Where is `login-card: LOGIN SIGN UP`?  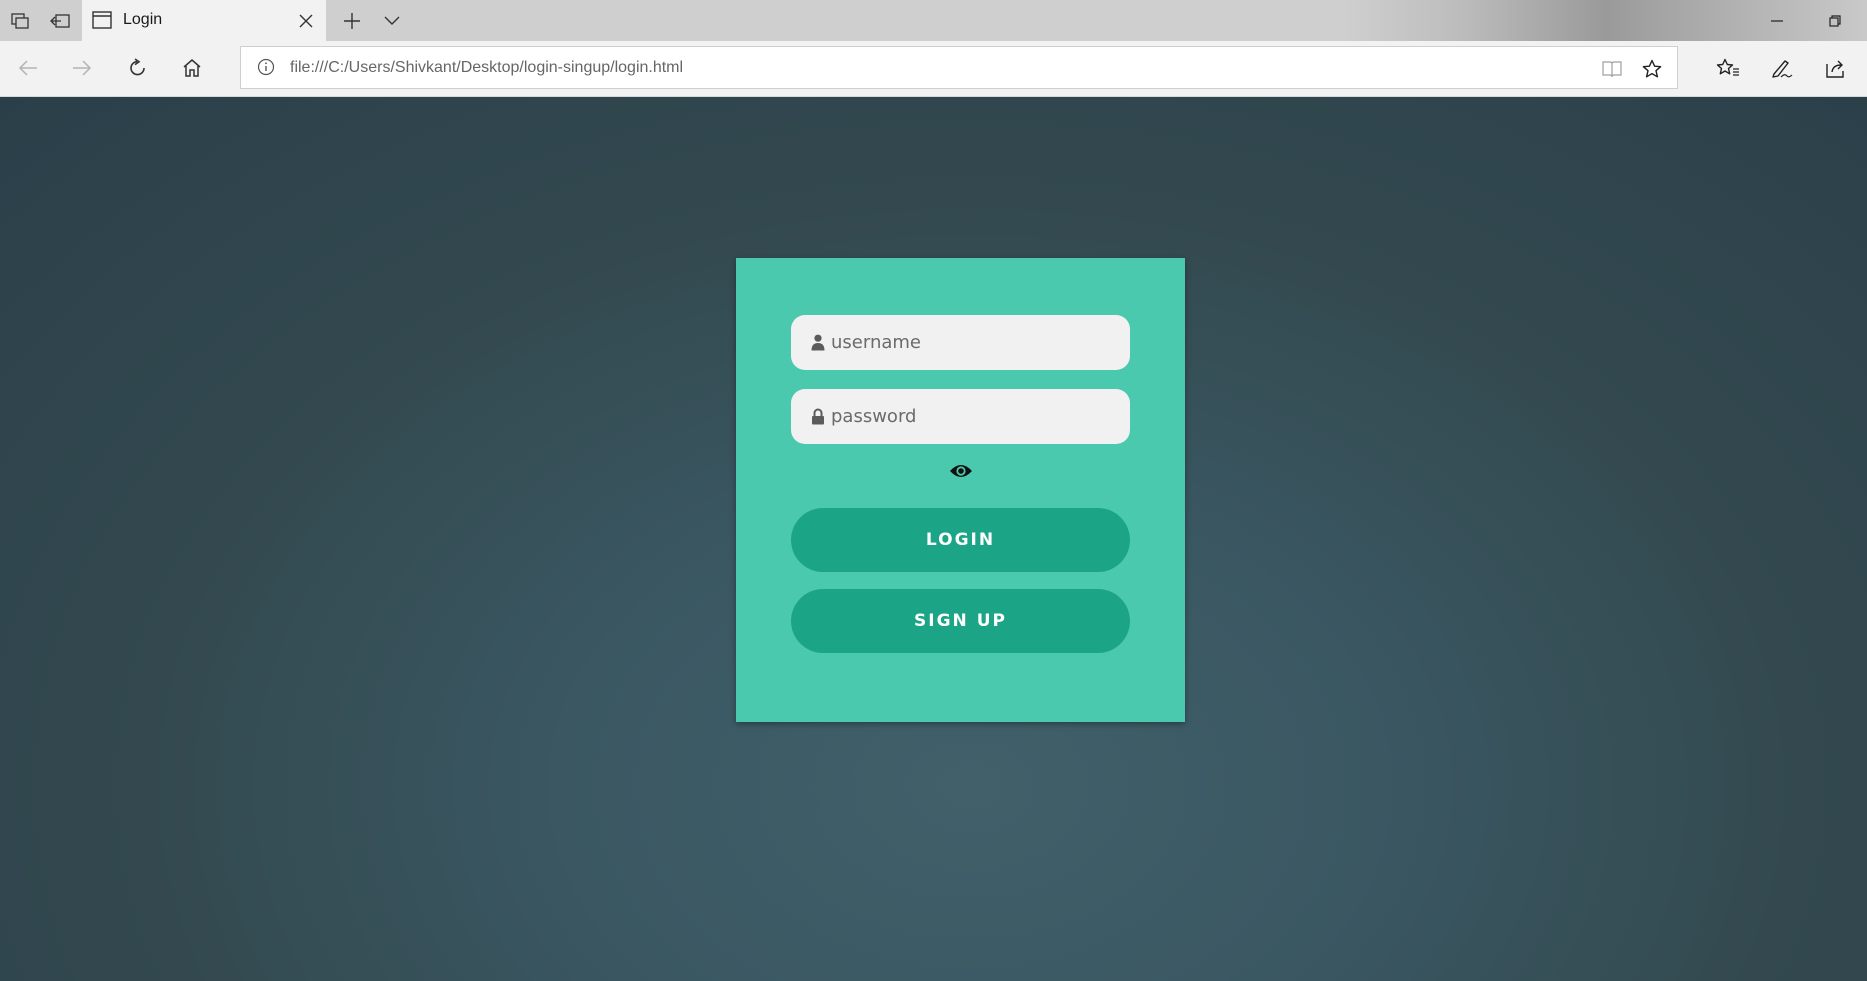 login-card: LOGIN SIGN UP is located at coordinates (960, 490).